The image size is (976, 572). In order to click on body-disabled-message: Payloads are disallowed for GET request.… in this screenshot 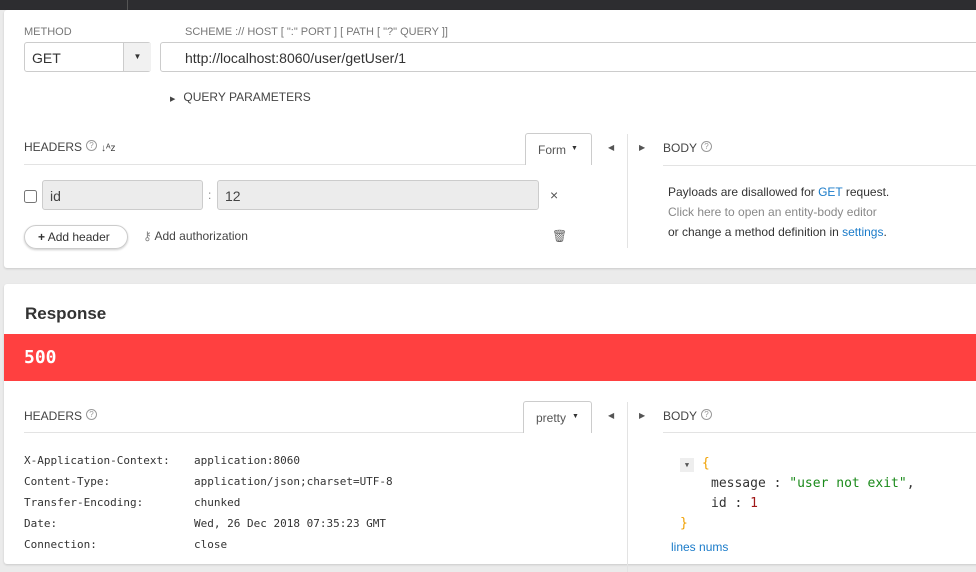, I will do `click(778, 212)`.